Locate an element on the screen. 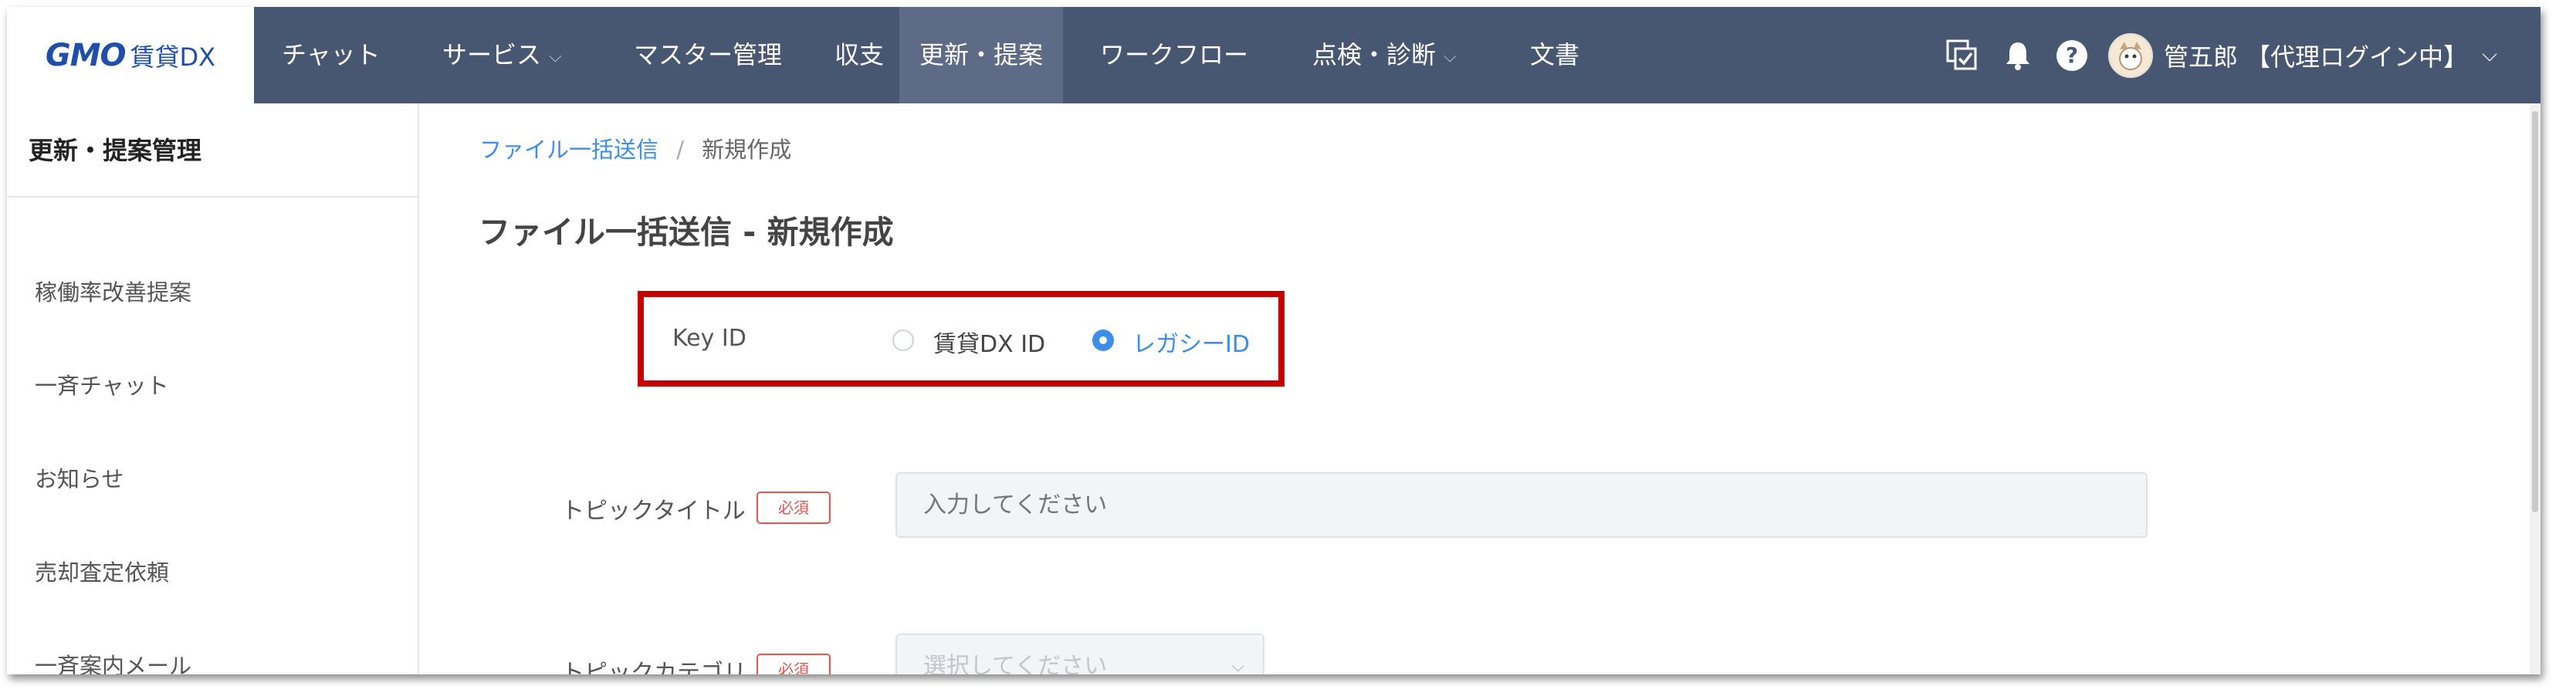 This screenshot has height=696, width=2576. breadcrumb: ファイル一括送信 / 新規作成 is located at coordinates (635, 148).